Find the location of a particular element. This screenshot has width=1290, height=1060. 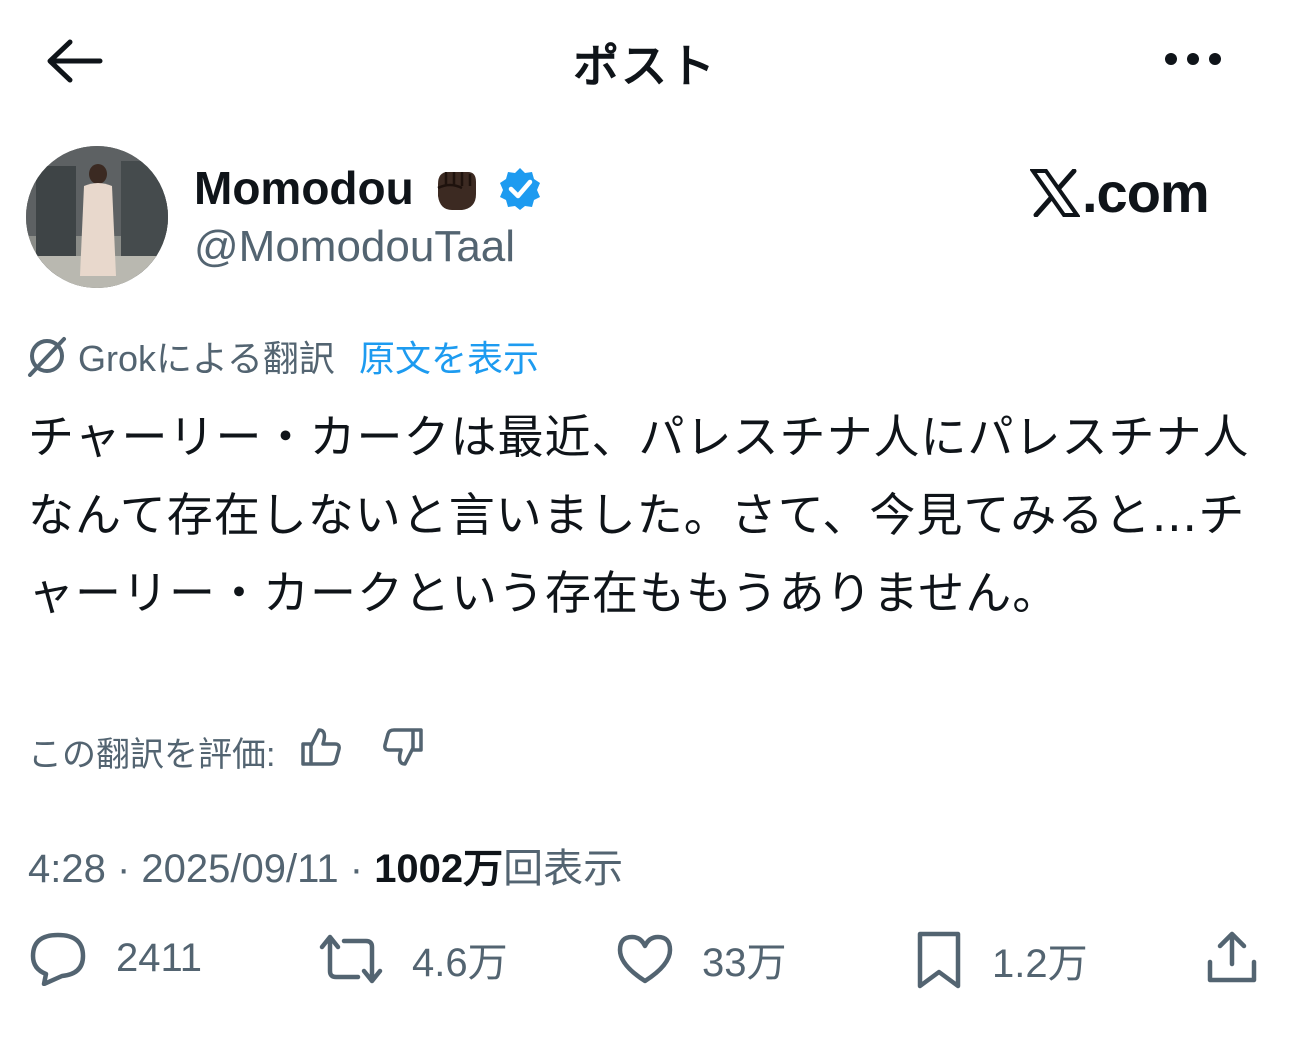

repost-button: 4.6万 is located at coordinates (413, 959).